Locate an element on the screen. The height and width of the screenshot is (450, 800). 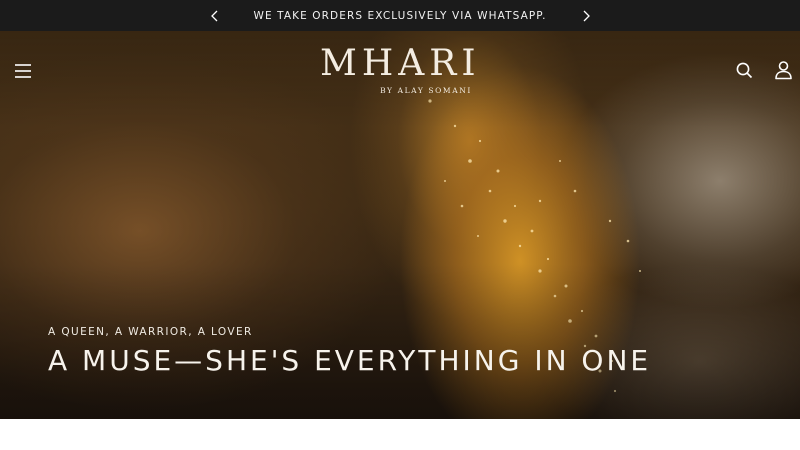
logo-tagline: BY ALAY SOMANI is located at coordinates (426, 90).